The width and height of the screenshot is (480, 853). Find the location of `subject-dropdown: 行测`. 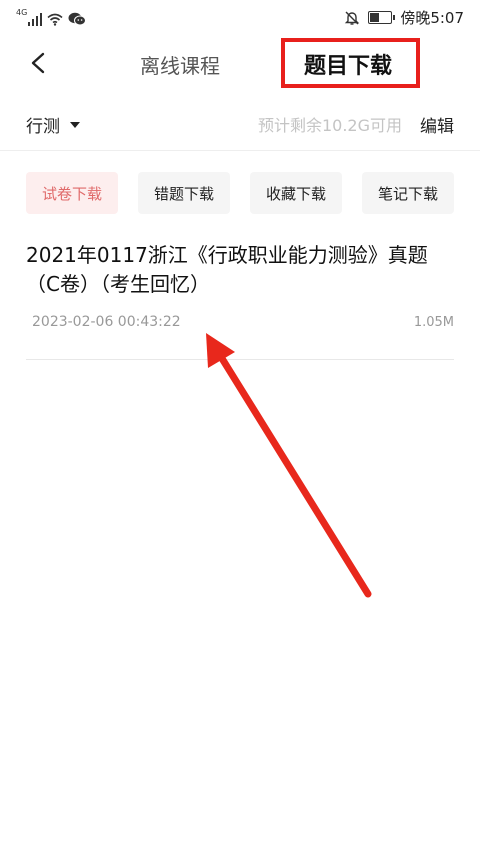

subject-dropdown: 行测 is located at coordinates (53, 124).